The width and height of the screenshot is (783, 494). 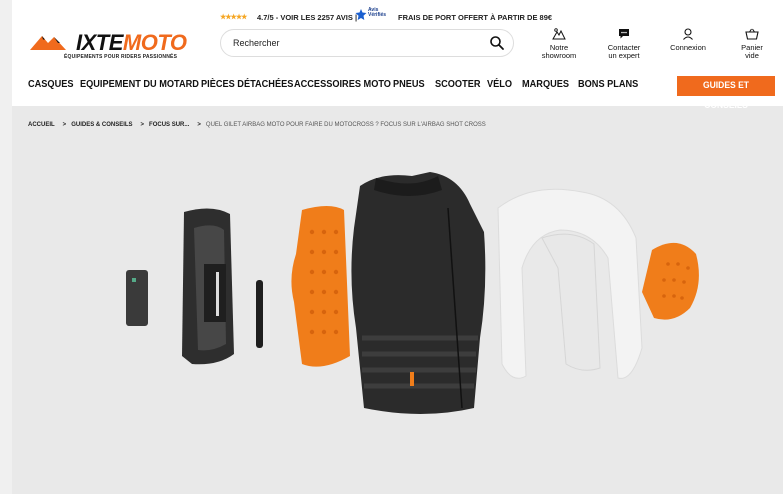 What do you see at coordinates (457, 84) in the screenshot?
I see `nav-item-scooter: SCOOTER` at bounding box center [457, 84].